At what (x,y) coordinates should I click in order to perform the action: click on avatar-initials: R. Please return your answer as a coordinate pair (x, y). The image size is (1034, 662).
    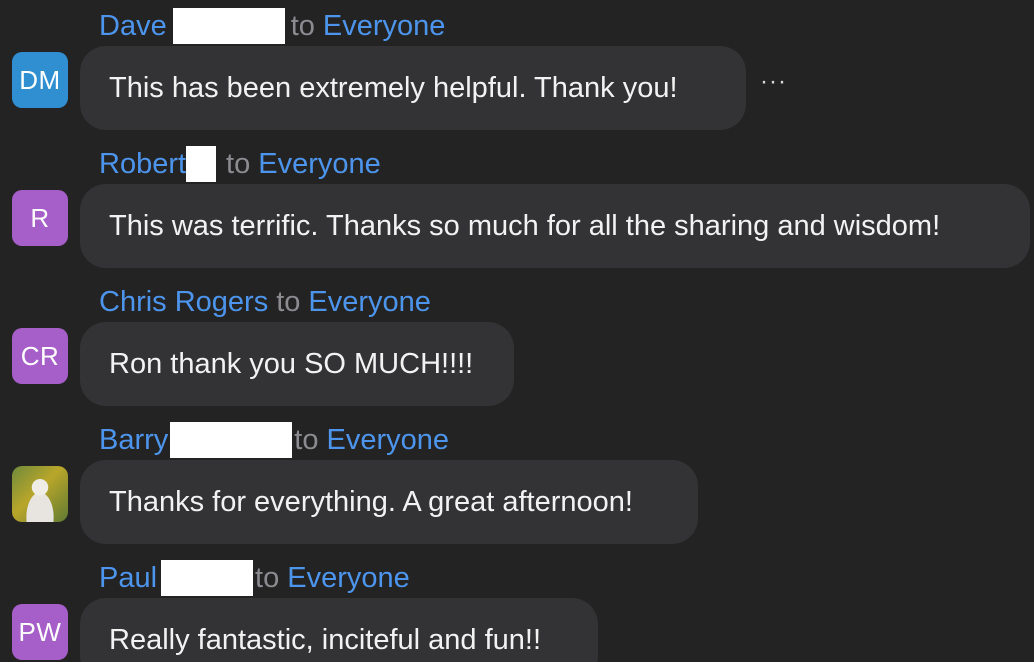
    Looking at the image, I should click on (40, 217).